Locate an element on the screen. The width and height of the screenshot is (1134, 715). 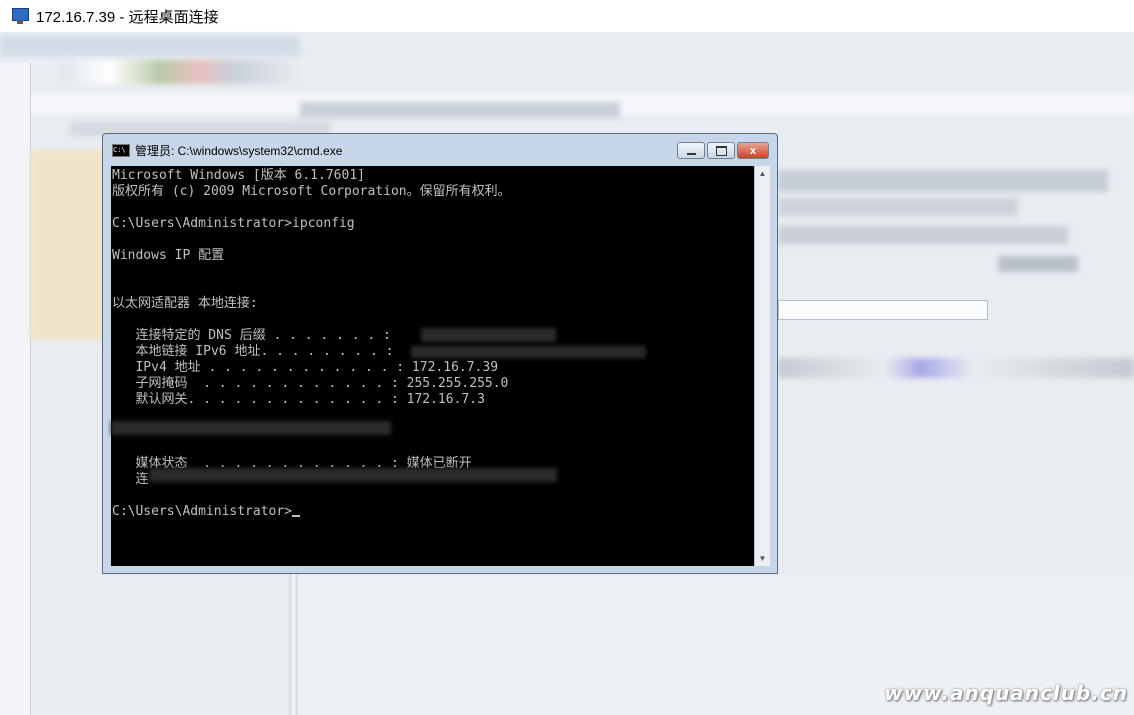
pane-splitter is located at coordinates (293, 642).